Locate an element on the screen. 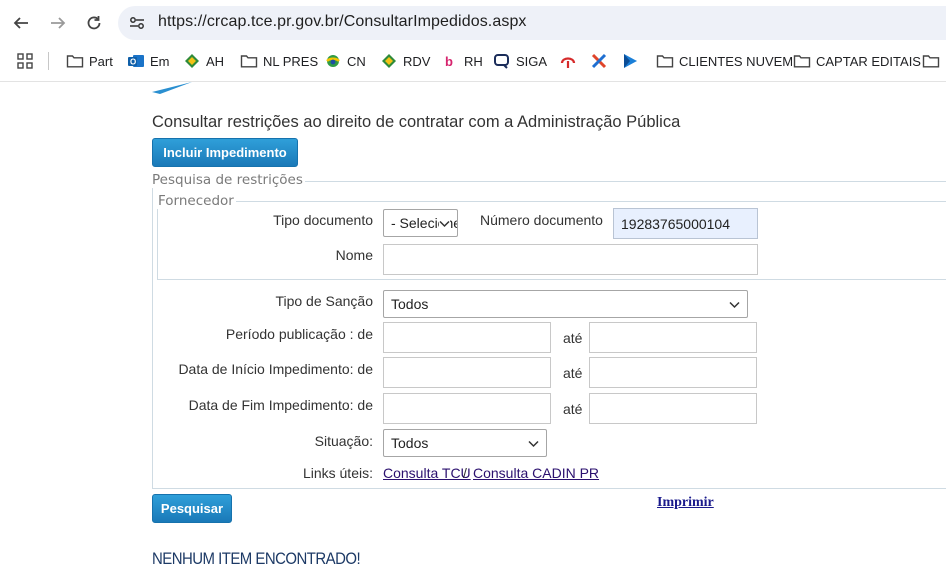 The height and width of the screenshot is (586, 946). back-button is located at coordinates (21, 23).